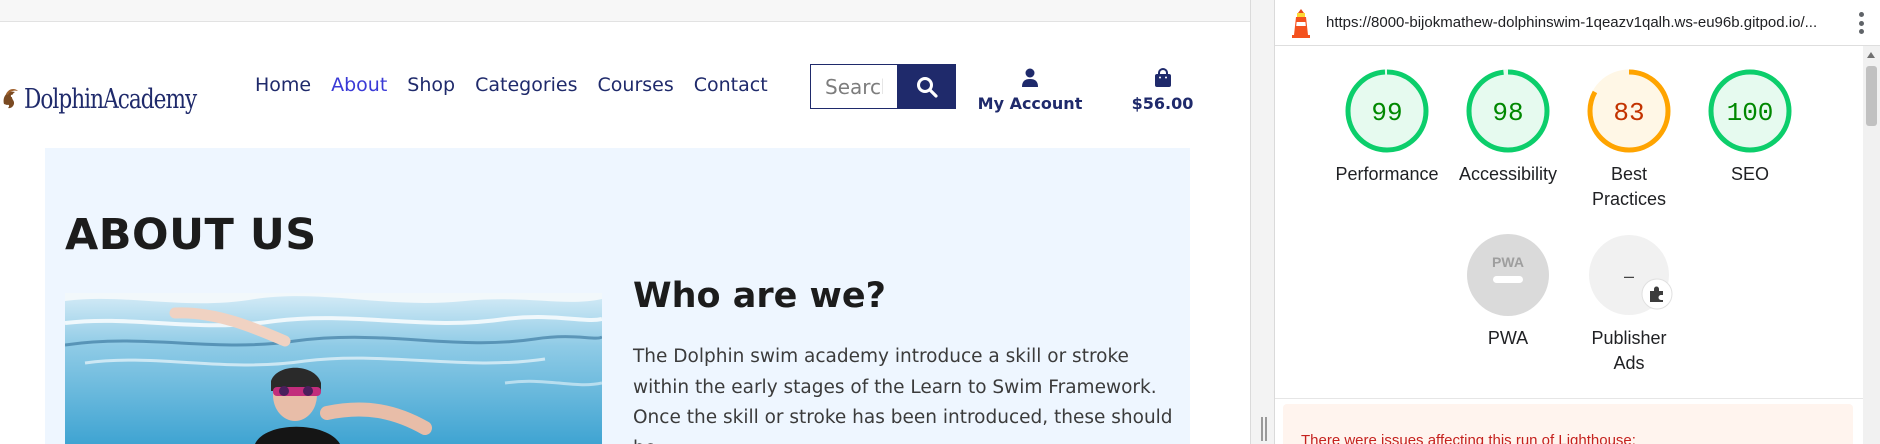 The width and height of the screenshot is (1880, 444). I want to click on gauge-performance: 99 Performance, so click(1387, 127).